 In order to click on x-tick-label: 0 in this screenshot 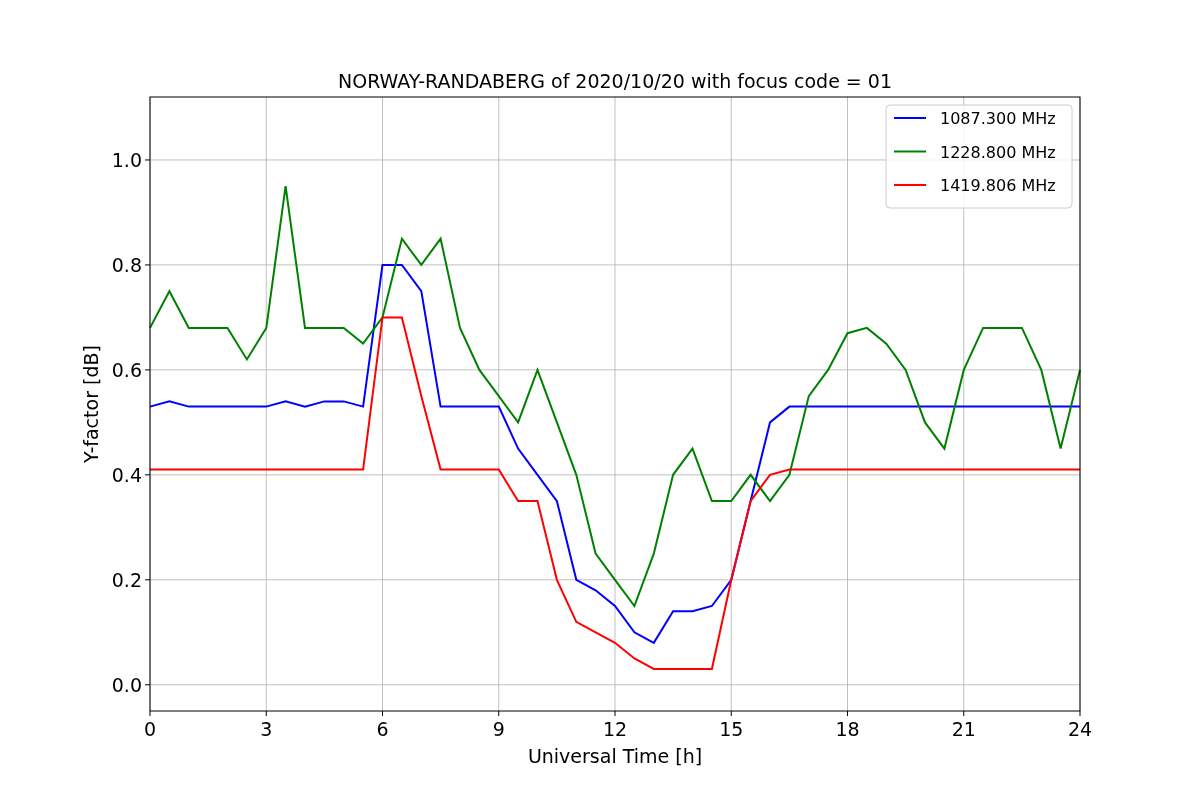, I will do `click(150, 729)`.